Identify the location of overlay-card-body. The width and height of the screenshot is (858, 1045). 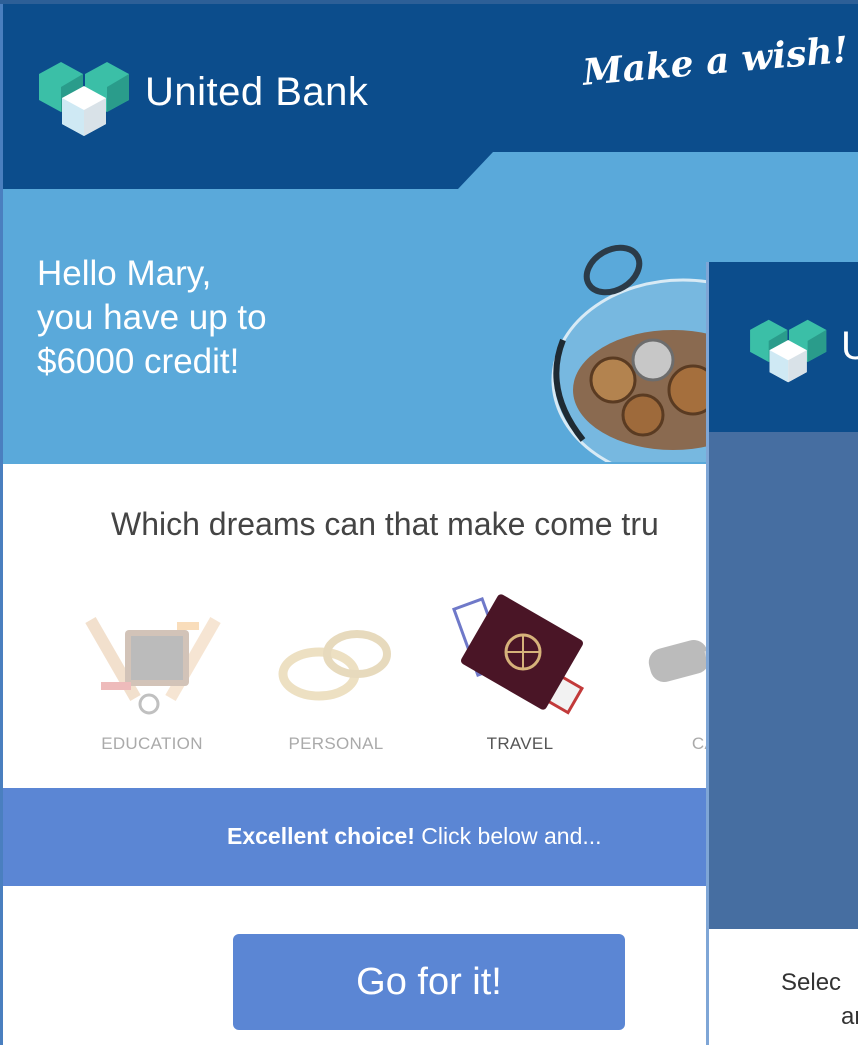
(783, 680).